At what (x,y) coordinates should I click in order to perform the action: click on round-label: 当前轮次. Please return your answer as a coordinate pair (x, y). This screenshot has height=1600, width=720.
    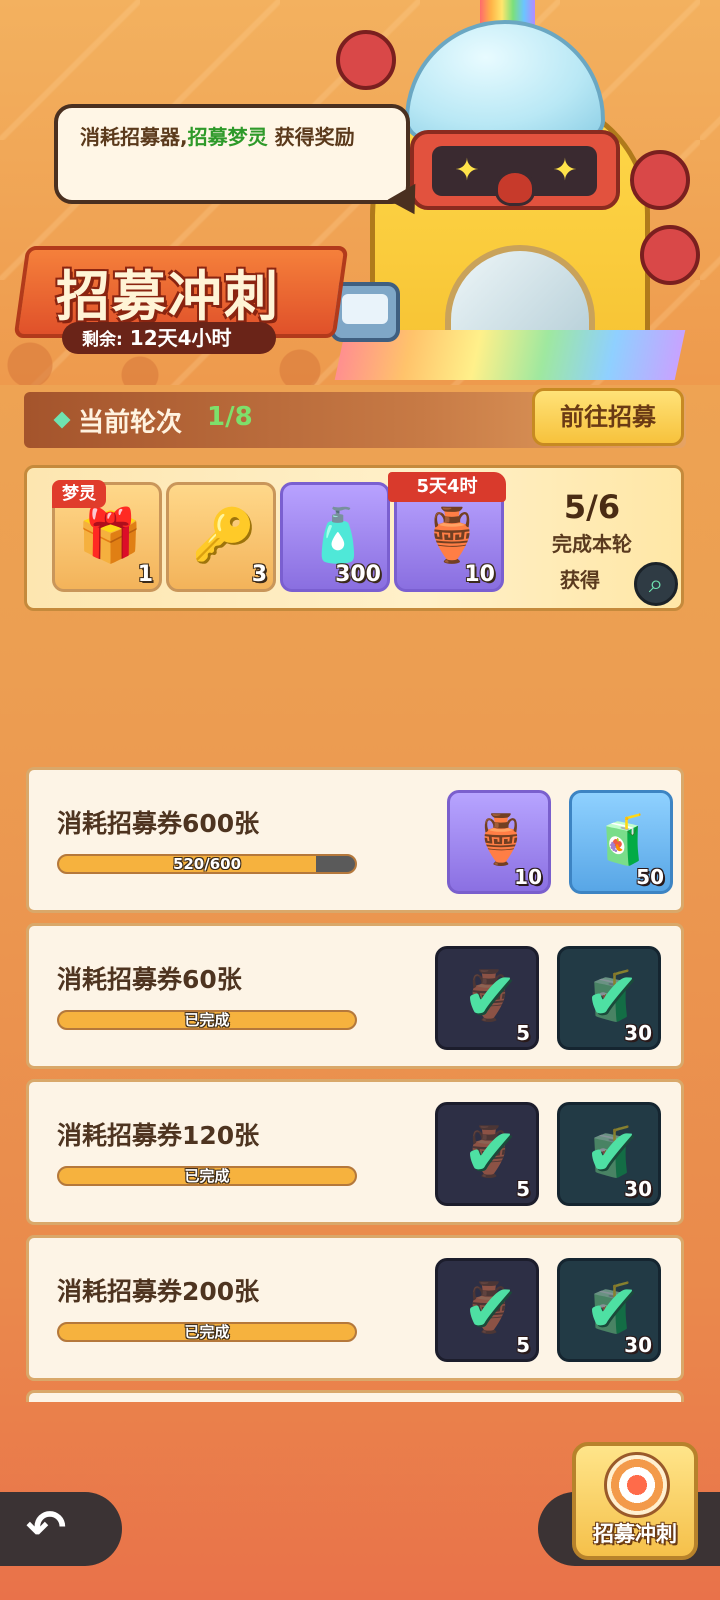
    Looking at the image, I should click on (130, 423).